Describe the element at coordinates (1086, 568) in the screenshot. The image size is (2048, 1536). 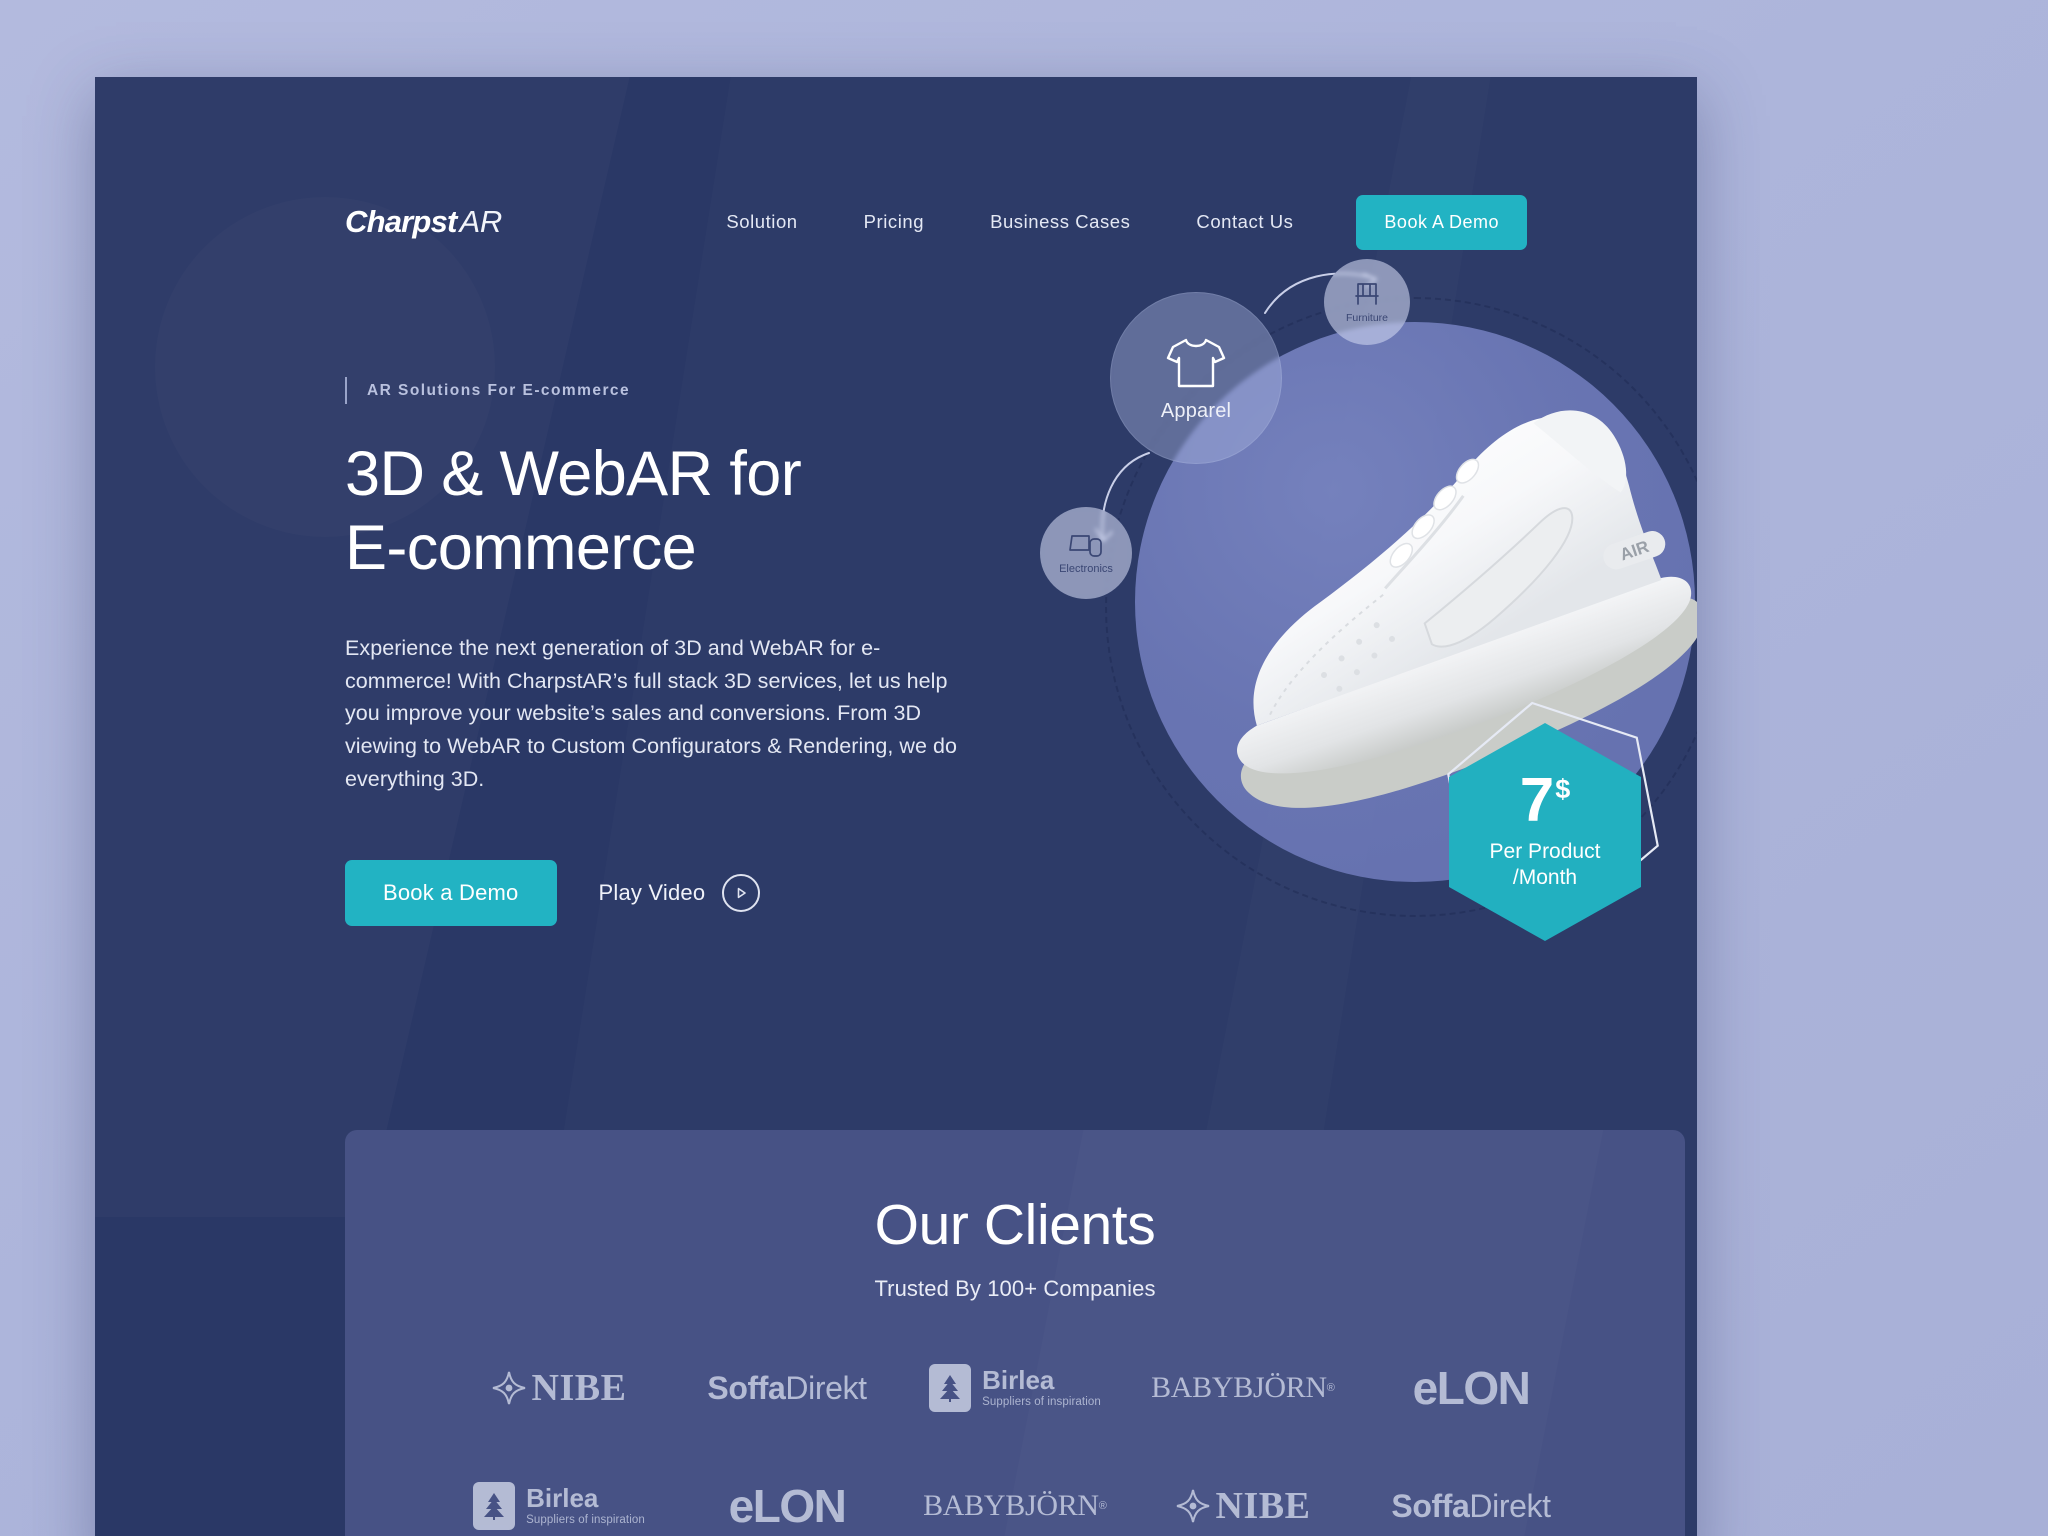
I see `bubble-label-electronics: Electronics` at that location.